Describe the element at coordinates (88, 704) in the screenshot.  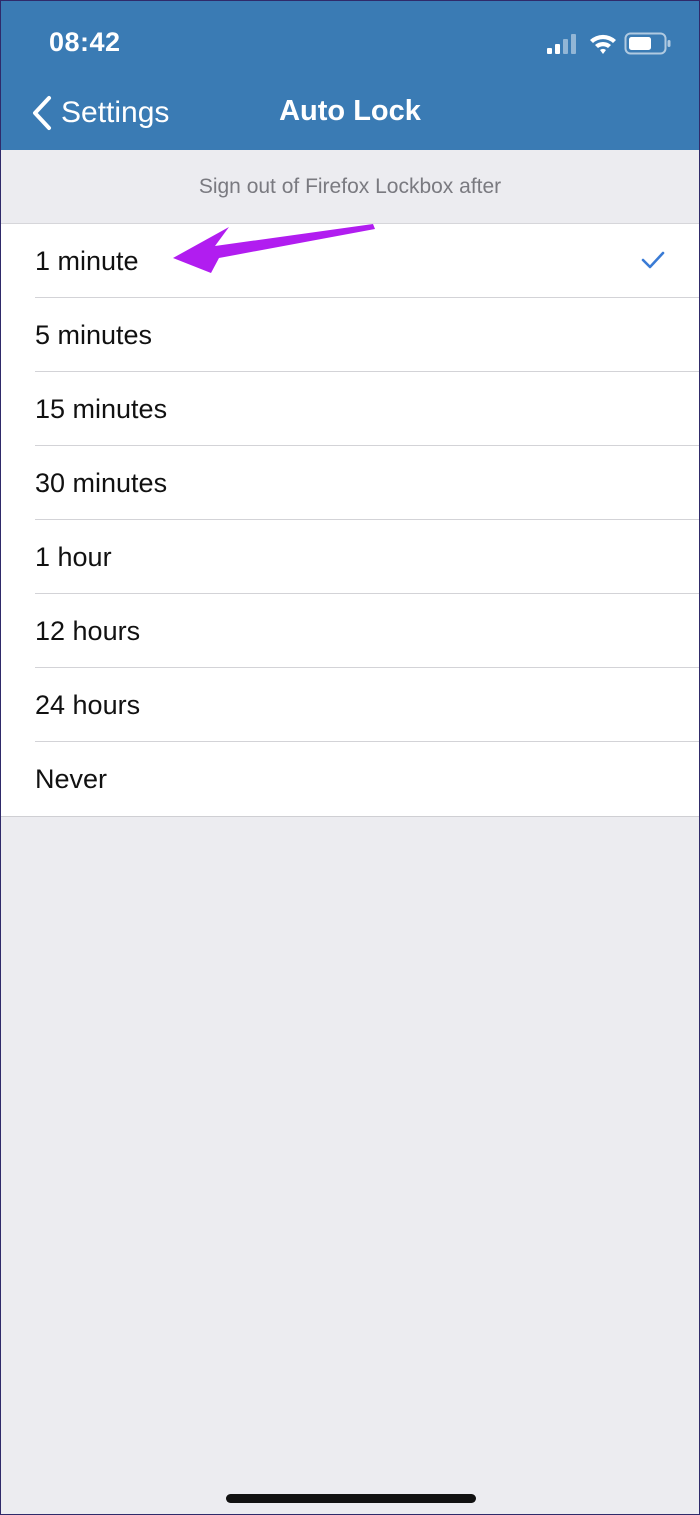
I see `option-label: 24 hours` at that location.